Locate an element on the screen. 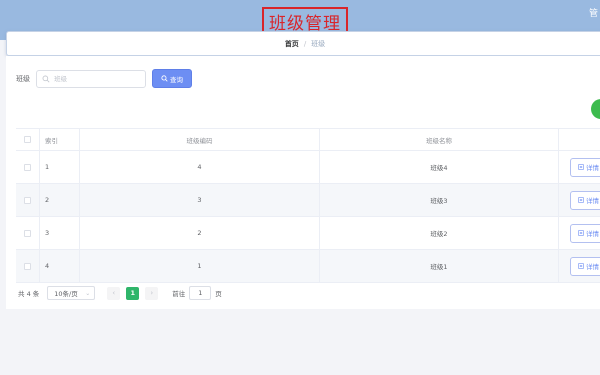 Image resolution: width=600 pixels, height=375 pixels. search-label: 班级 is located at coordinates (23, 79).